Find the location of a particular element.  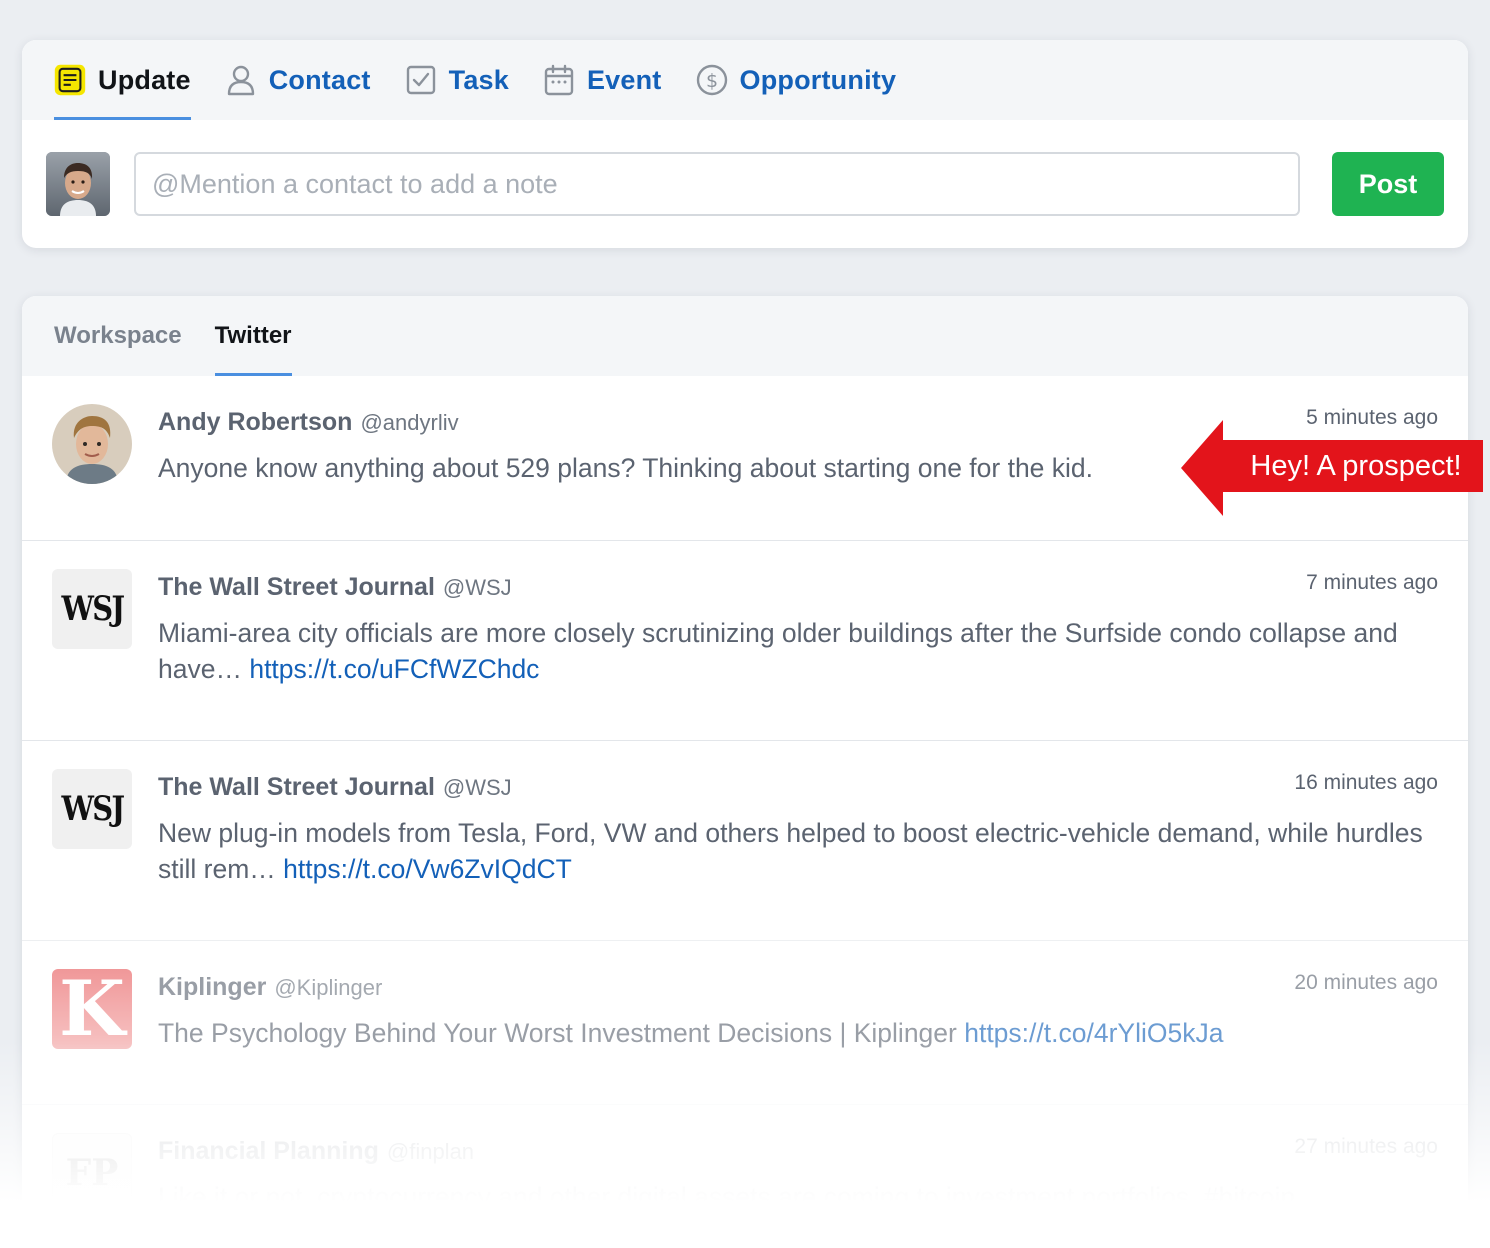

tweet-link: https://t.co/Vw6ZvIQdCT is located at coordinates (427, 869).